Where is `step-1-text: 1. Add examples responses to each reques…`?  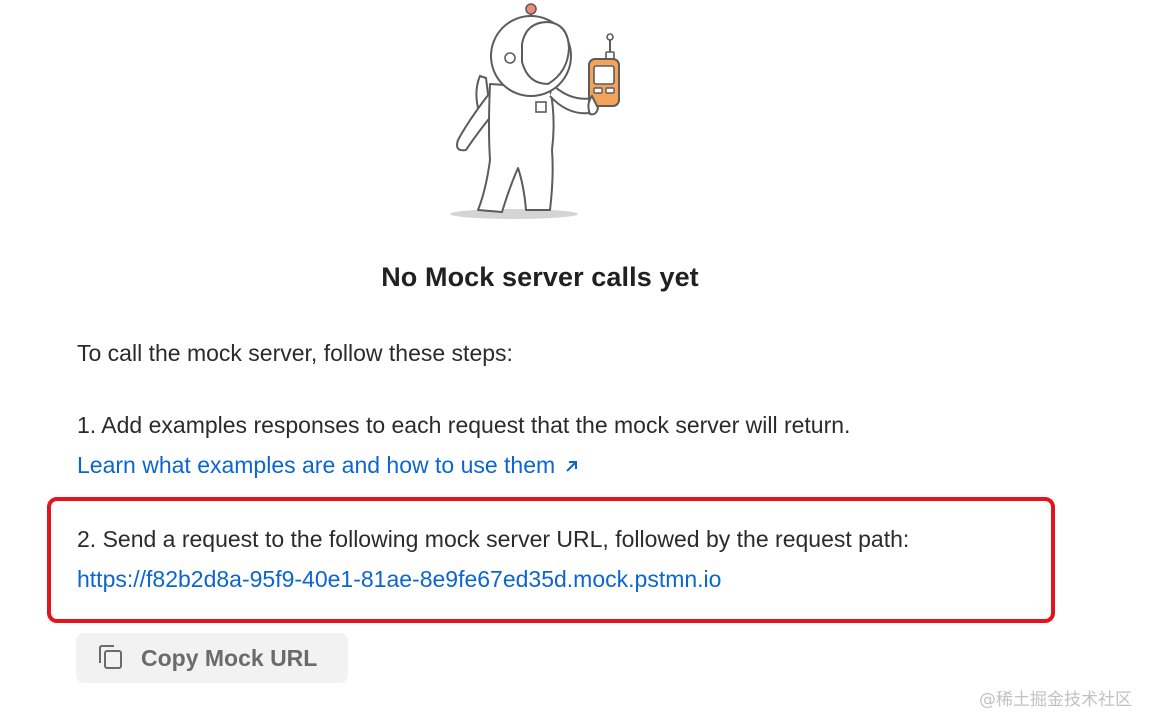
step-1-text: 1. Add examples responses to each reques… is located at coordinates (464, 425).